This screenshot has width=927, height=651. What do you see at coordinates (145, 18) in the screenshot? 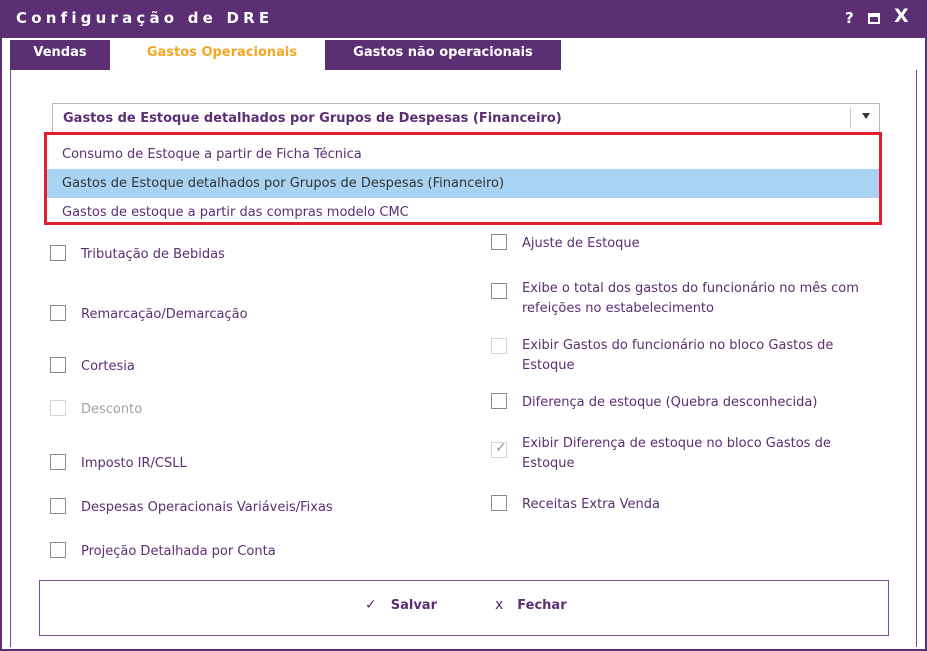
I see `window-title: Configuração de DRE` at bounding box center [145, 18].